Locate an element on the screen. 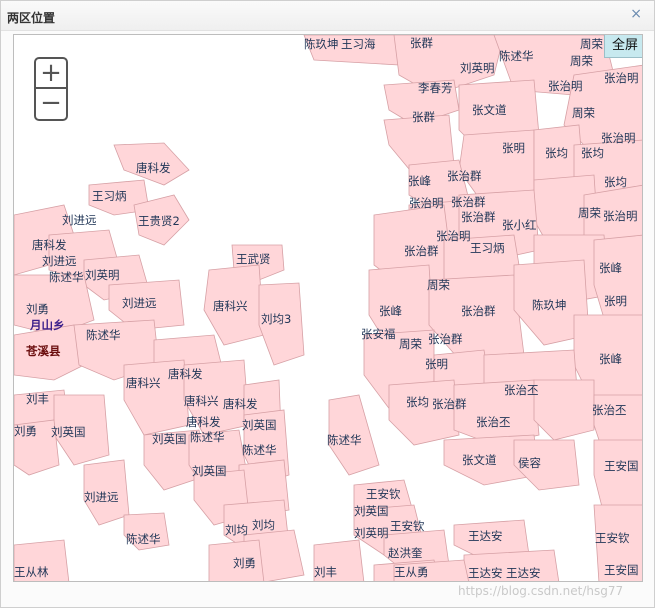  town-label: 月山乡 is located at coordinates (47, 325).